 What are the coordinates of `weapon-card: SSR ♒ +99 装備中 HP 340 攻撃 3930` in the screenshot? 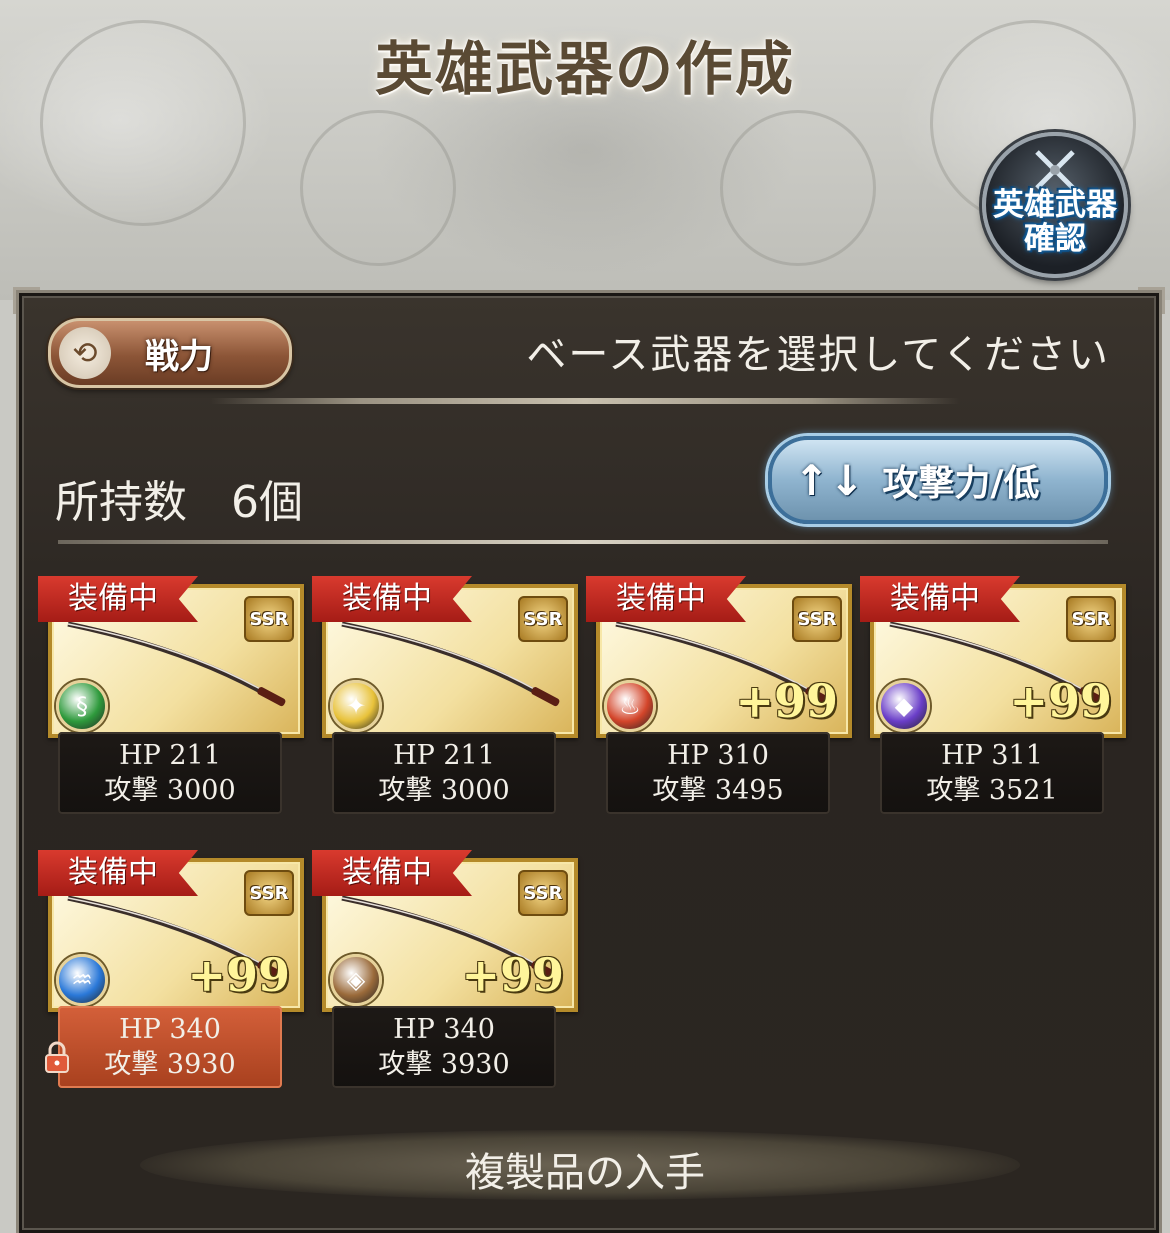 It's located at (171, 973).